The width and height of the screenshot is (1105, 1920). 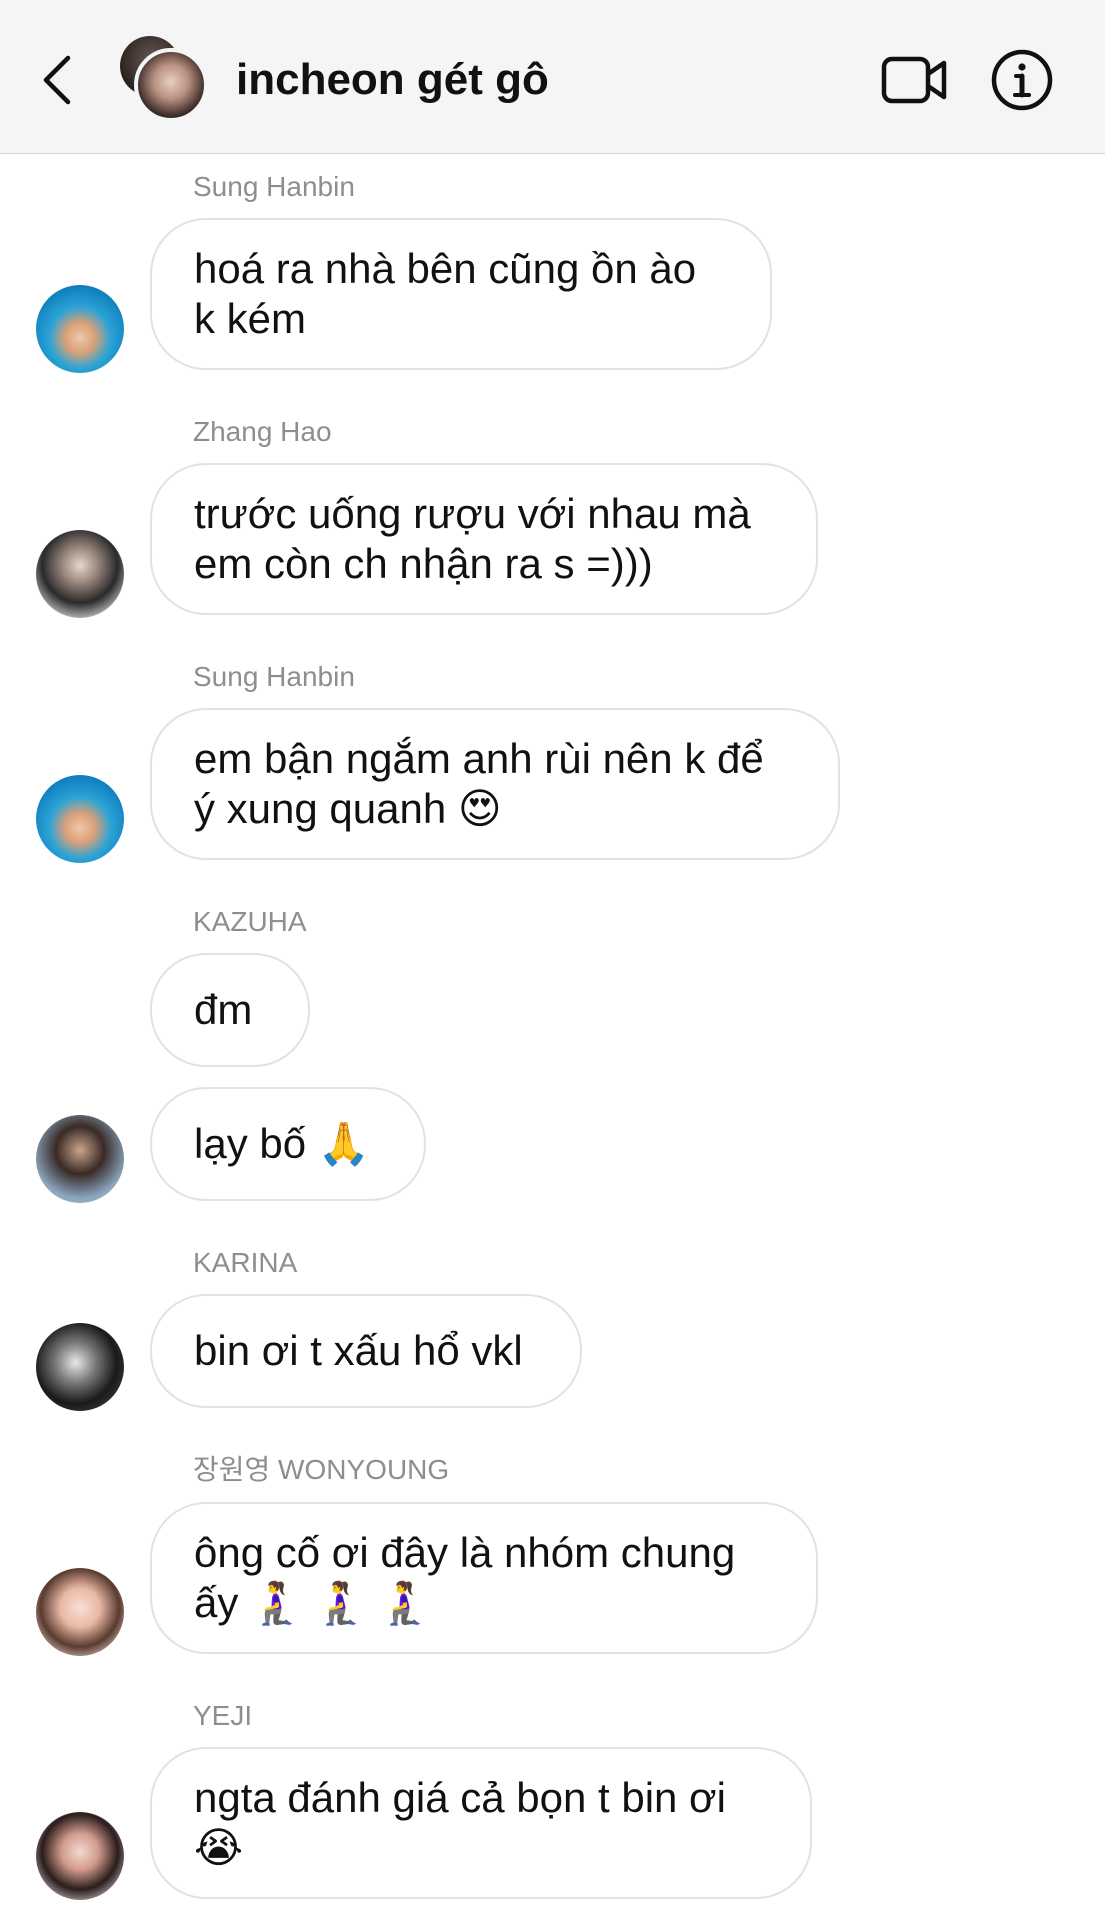 I want to click on message-bubble: hoá ra nhà bên cũng ồn ào k kém, so click(x=461, y=294).